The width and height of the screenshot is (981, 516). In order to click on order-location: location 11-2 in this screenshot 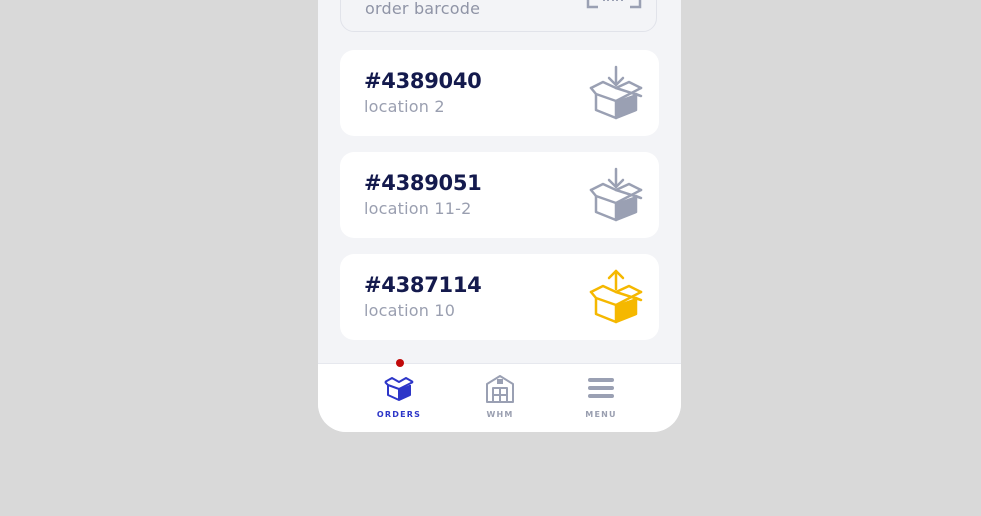, I will do `click(418, 208)`.